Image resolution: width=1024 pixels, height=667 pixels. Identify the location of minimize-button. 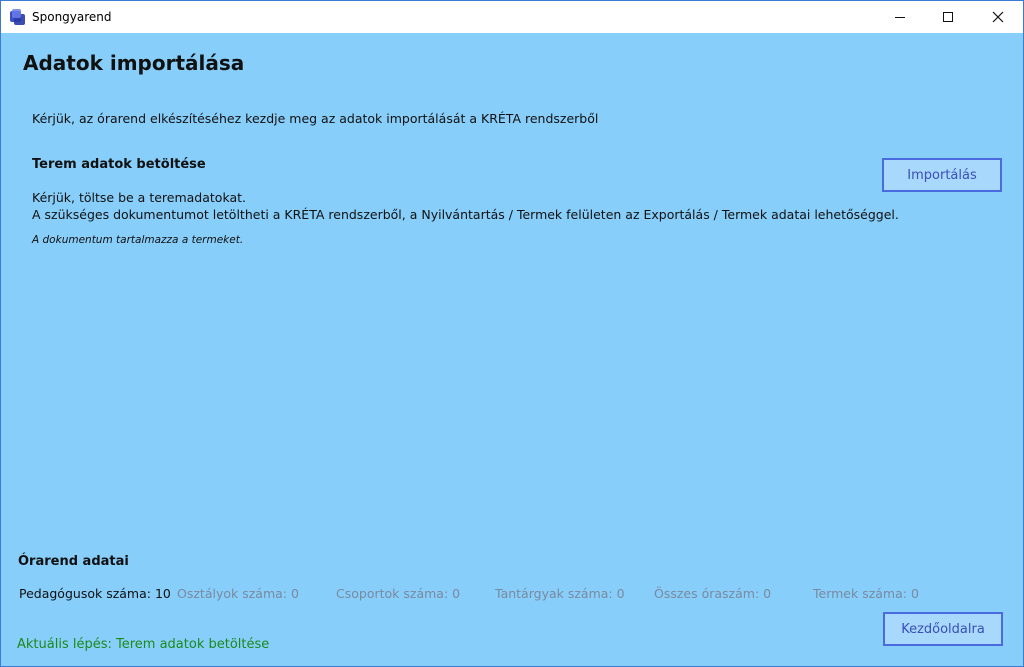
(900, 17).